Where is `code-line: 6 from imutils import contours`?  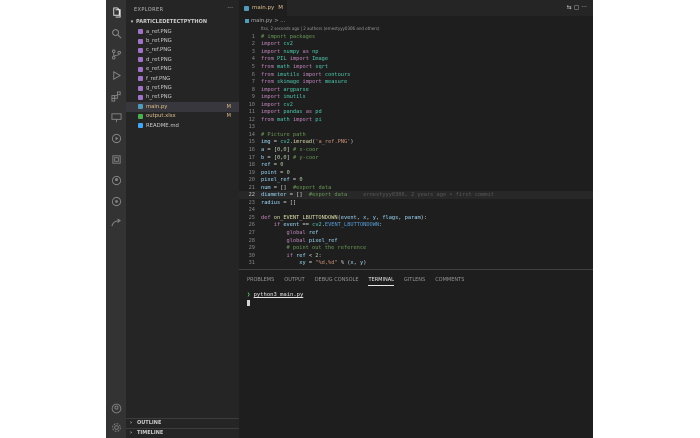 code-line: 6 from imutils import contours is located at coordinates (416, 75).